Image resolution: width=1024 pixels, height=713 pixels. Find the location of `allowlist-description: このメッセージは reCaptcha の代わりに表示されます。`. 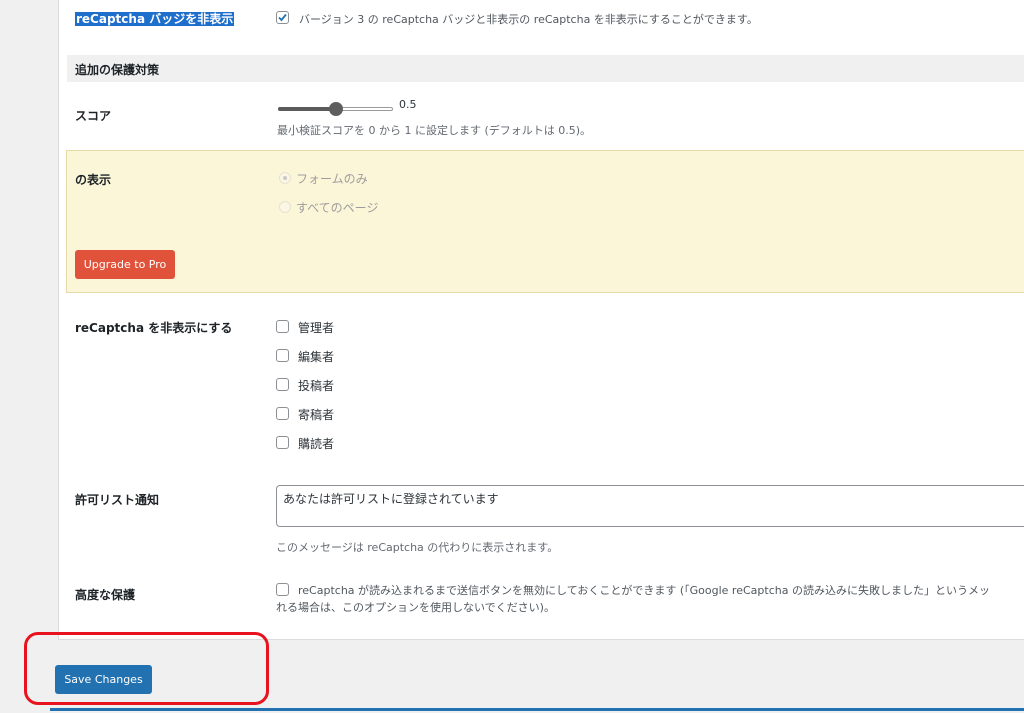

allowlist-description: このメッセージは reCaptcha の代わりに表示されます。 is located at coordinates (417, 547).